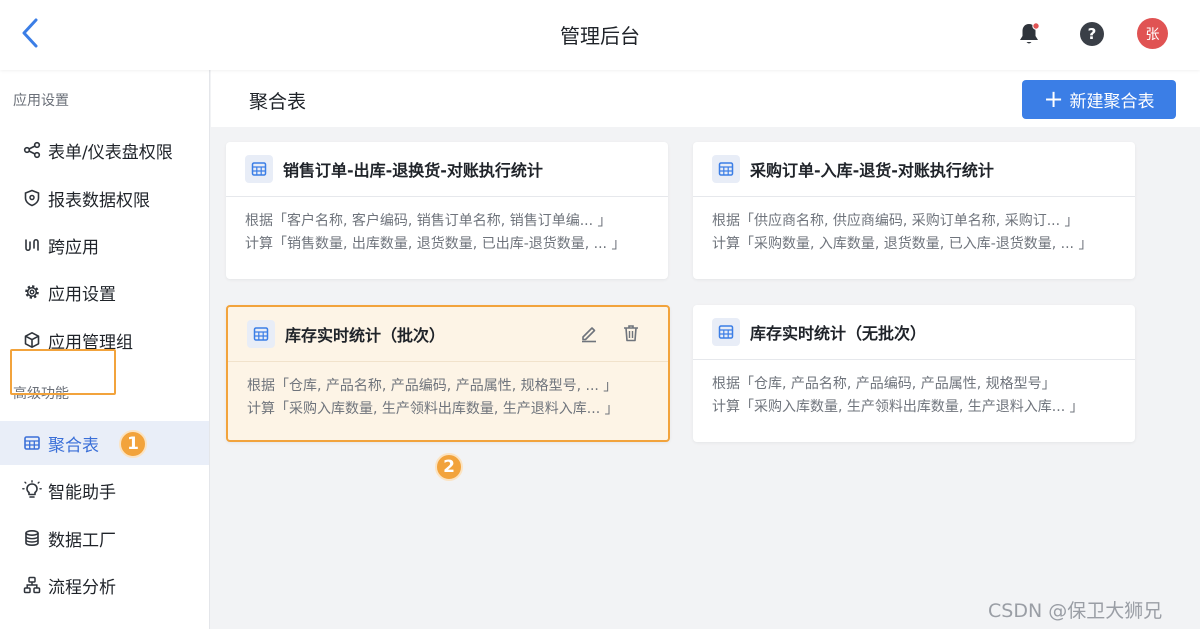  Describe the element at coordinates (902, 244) in the screenshot. I see `card-calculate-text: 计算「采购数量, 入库数量, 退货数量, 已入库-退货数量, ... 」` at that location.